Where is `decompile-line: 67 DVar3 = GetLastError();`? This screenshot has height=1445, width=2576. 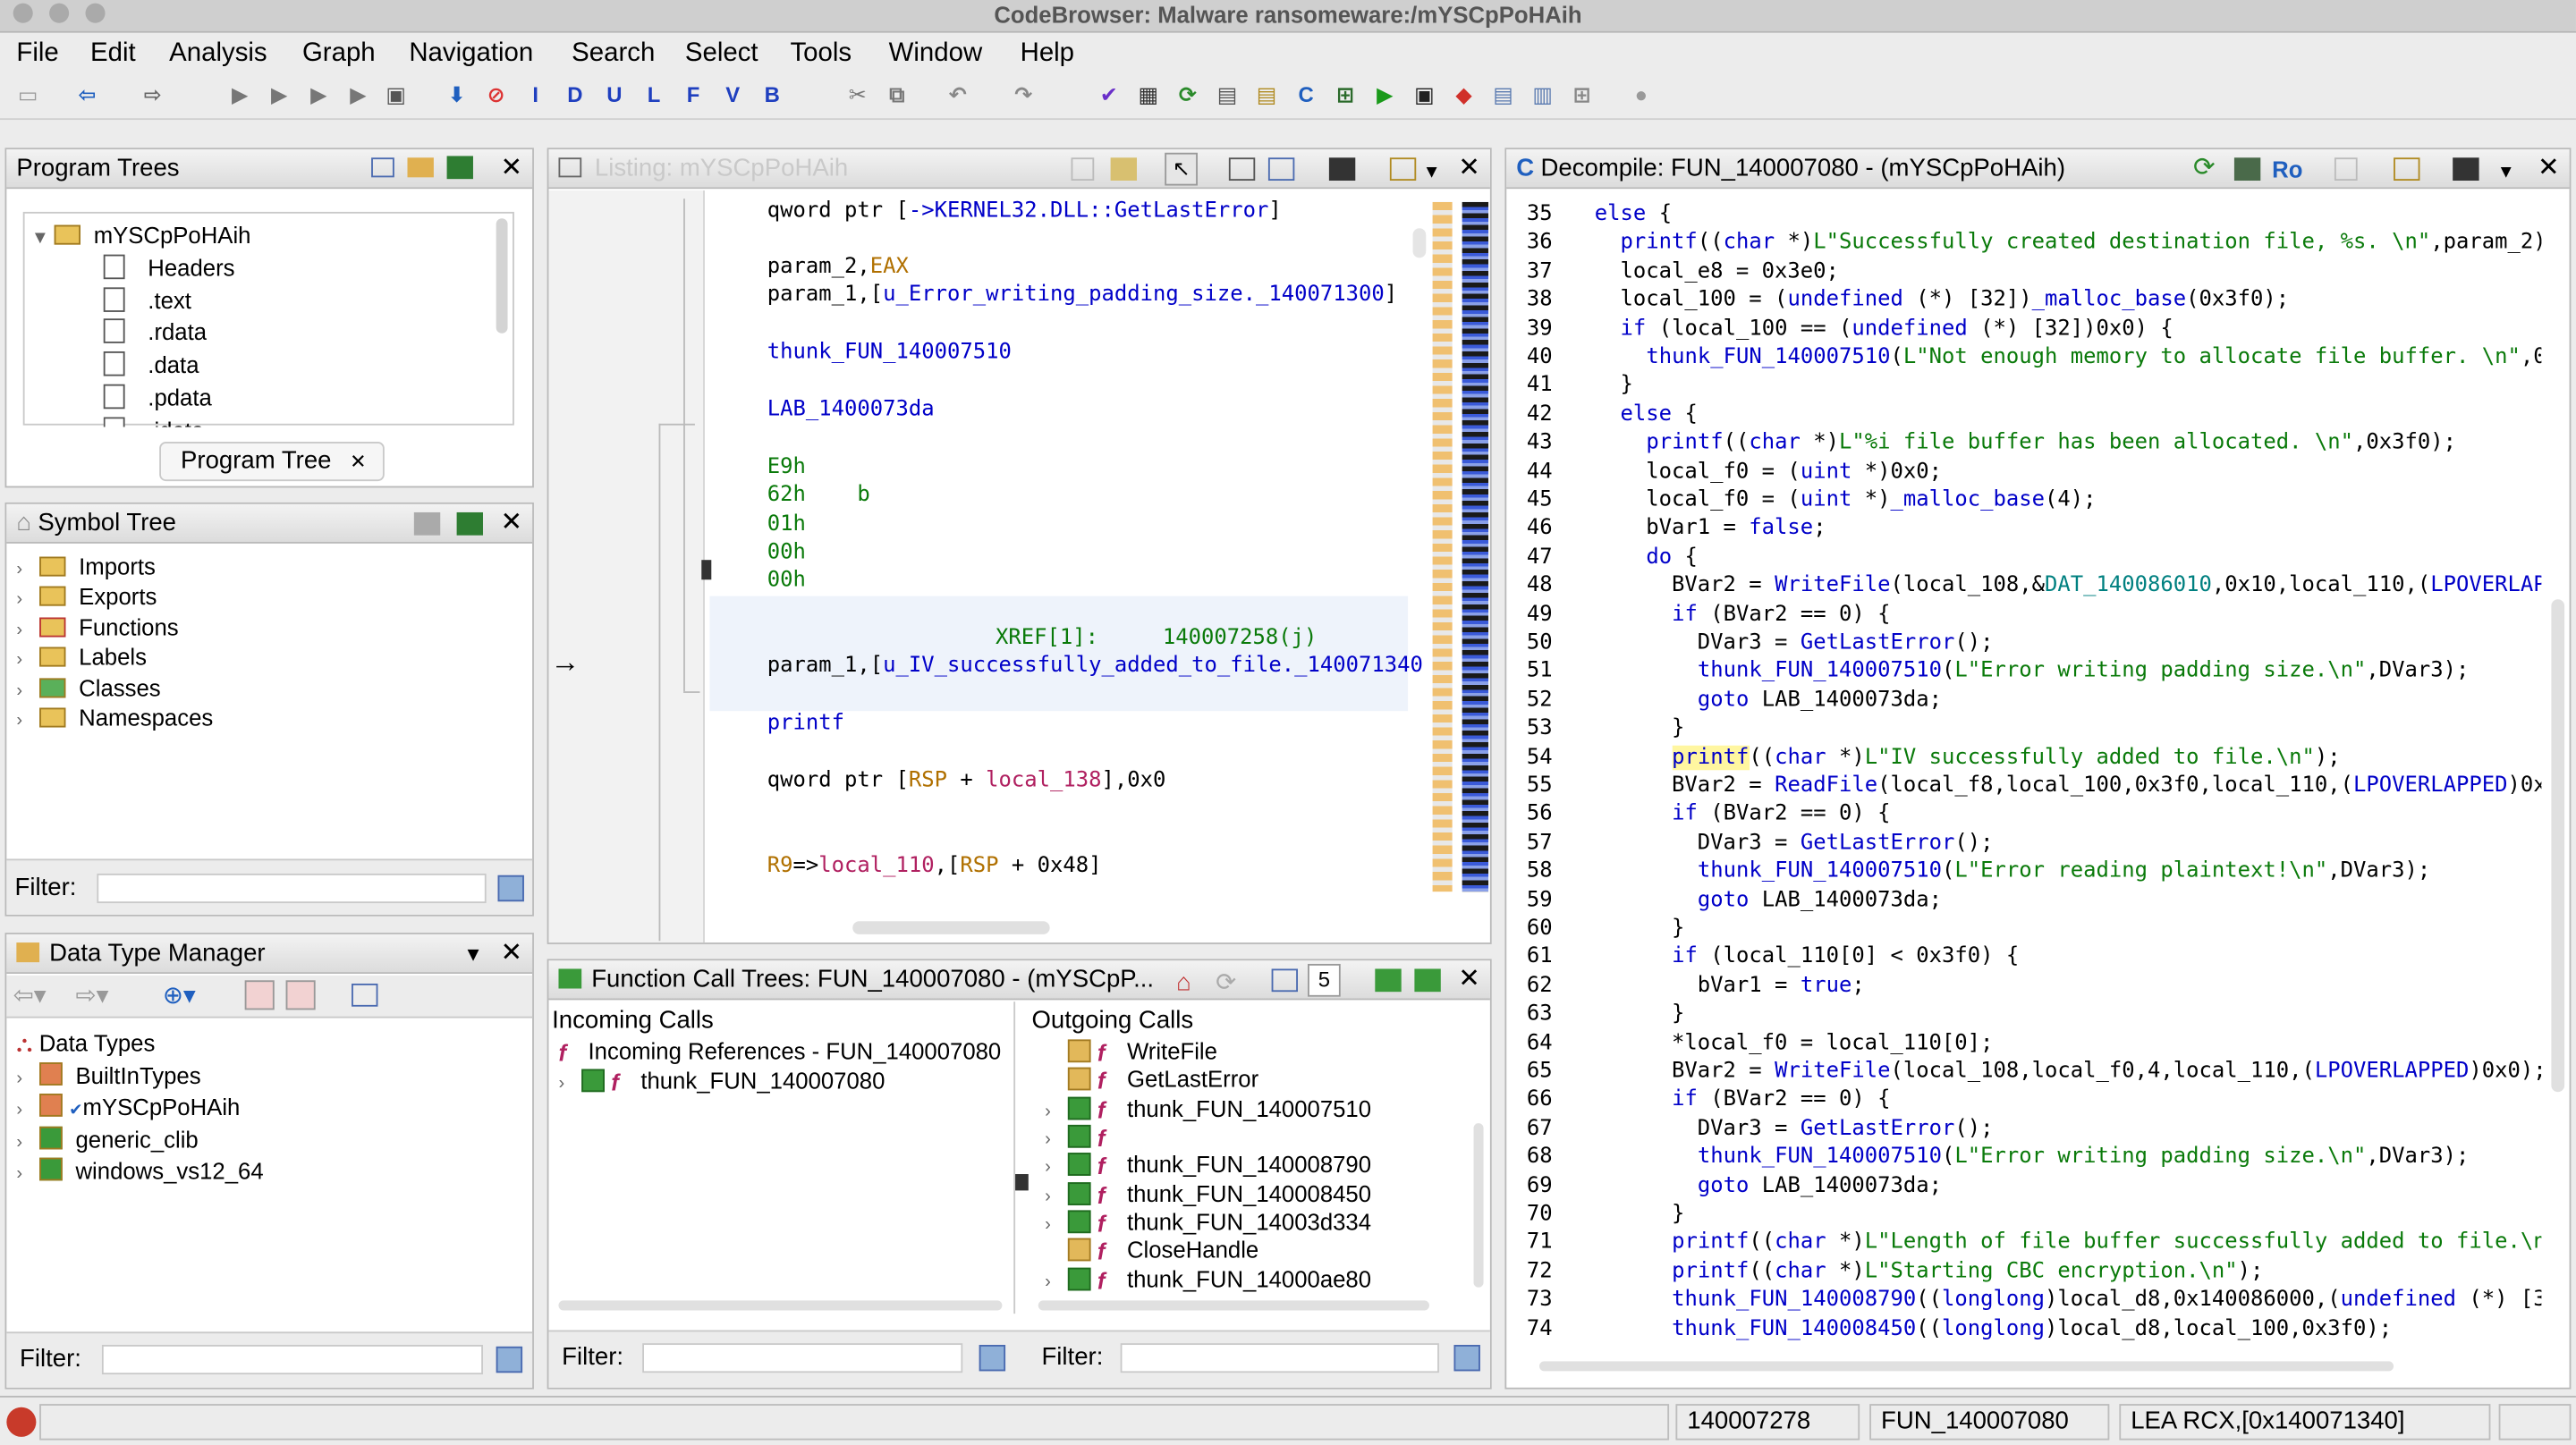 decompile-line: 67 DVar3 = GetLastError(); is located at coordinates (1755, 1129).